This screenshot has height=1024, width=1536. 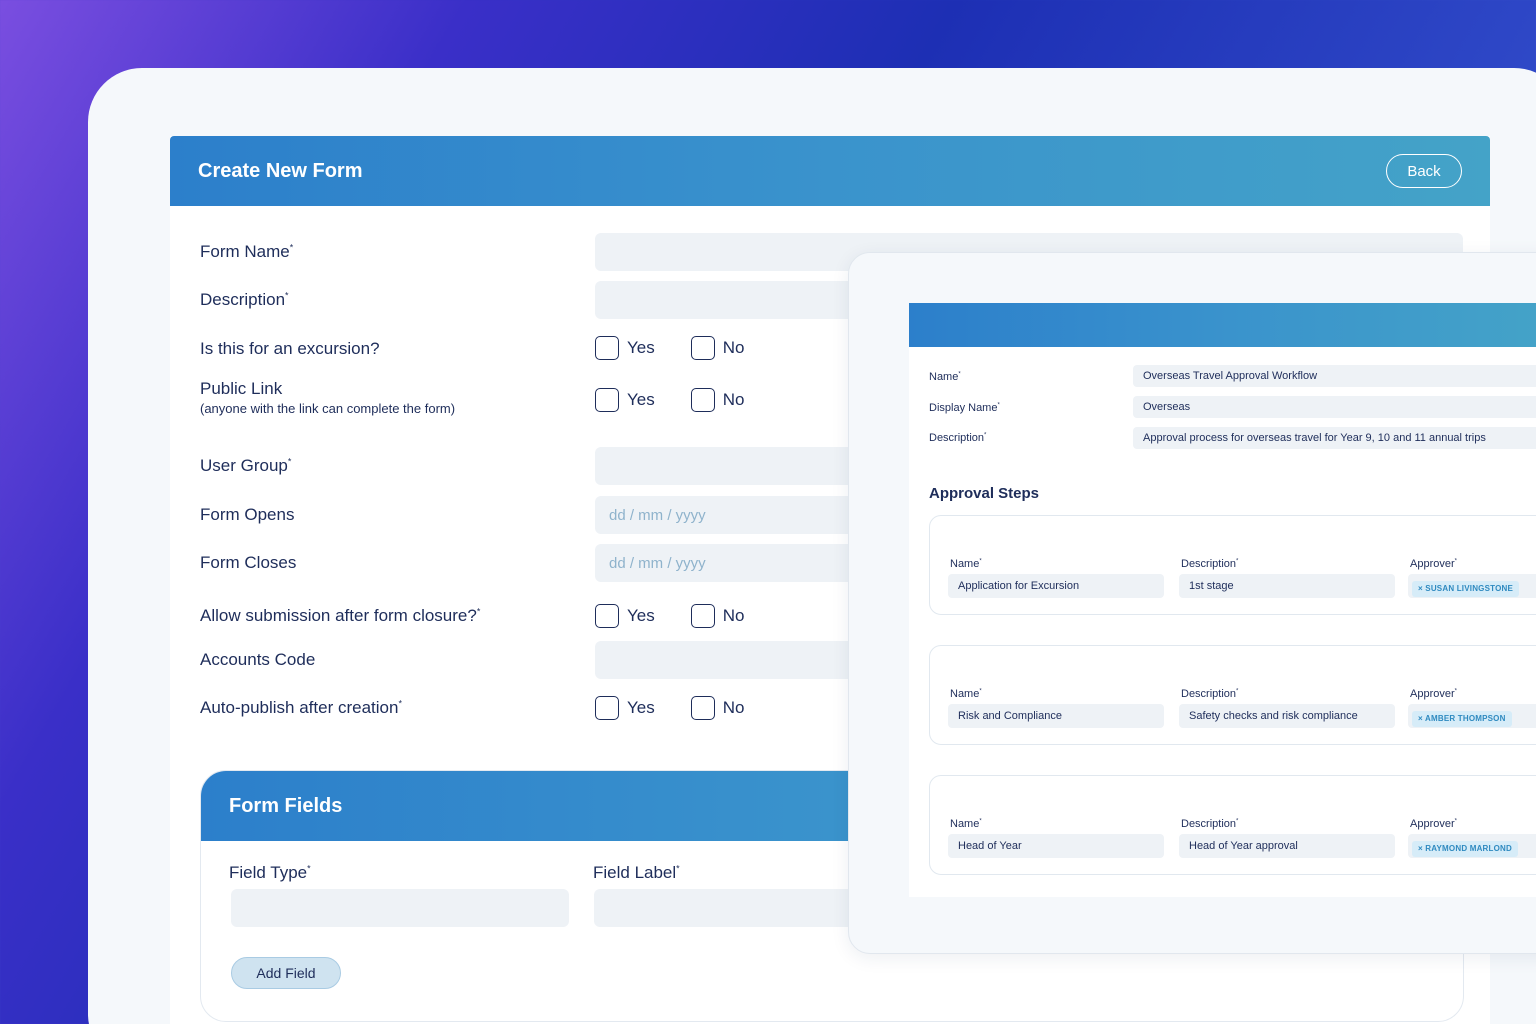 What do you see at coordinates (733, 347) in the screenshot?
I see `excursion-no-label: No` at bounding box center [733, 347].